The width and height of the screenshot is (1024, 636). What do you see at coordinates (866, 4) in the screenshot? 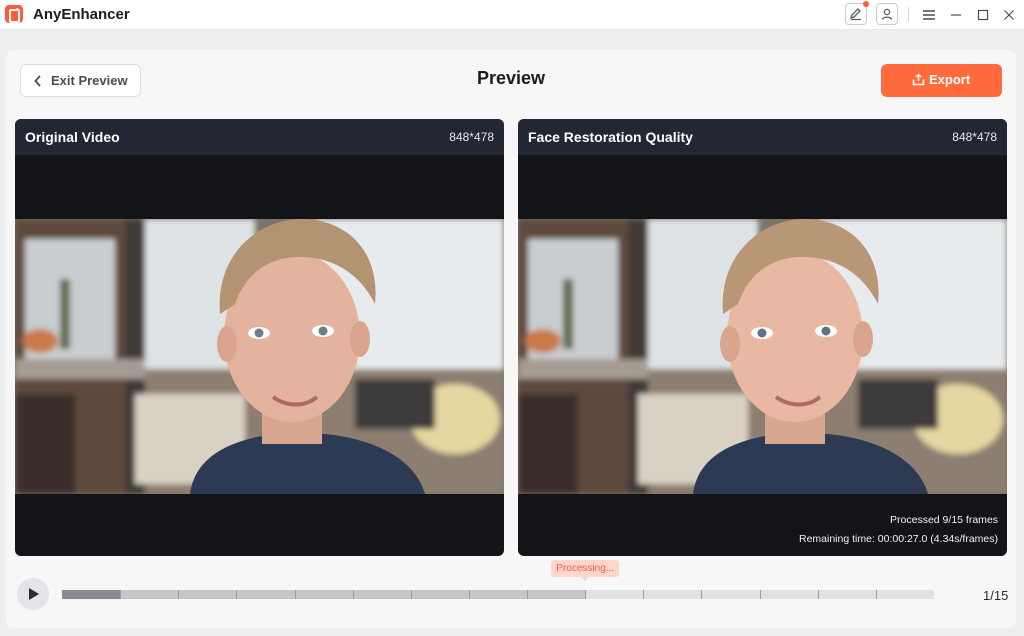
I see `notification-dot` at bounding box center [866, 4].